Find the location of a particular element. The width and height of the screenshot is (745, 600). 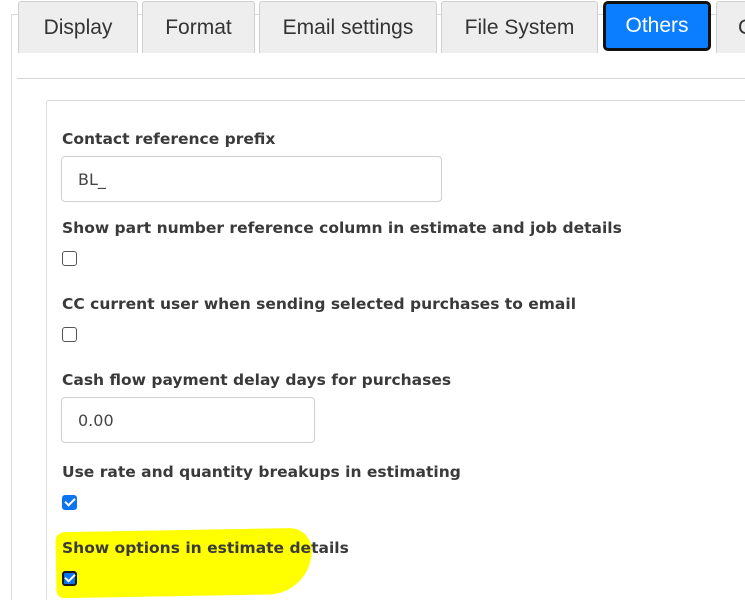

tab-others: Others is located at coordinates (657, 26).